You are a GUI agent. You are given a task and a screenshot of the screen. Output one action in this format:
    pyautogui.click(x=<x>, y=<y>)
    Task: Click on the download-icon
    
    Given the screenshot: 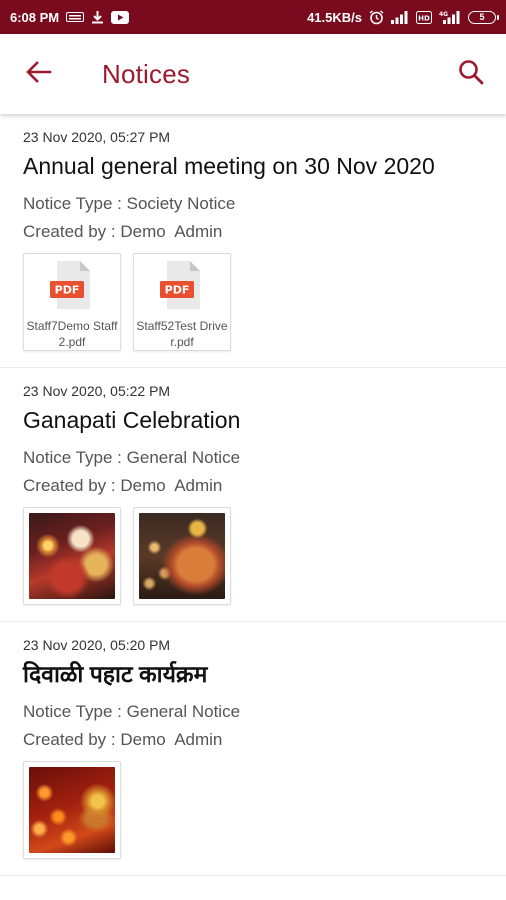 What is the action you would take?
    pyautogui.click(x=97, y=17)
    